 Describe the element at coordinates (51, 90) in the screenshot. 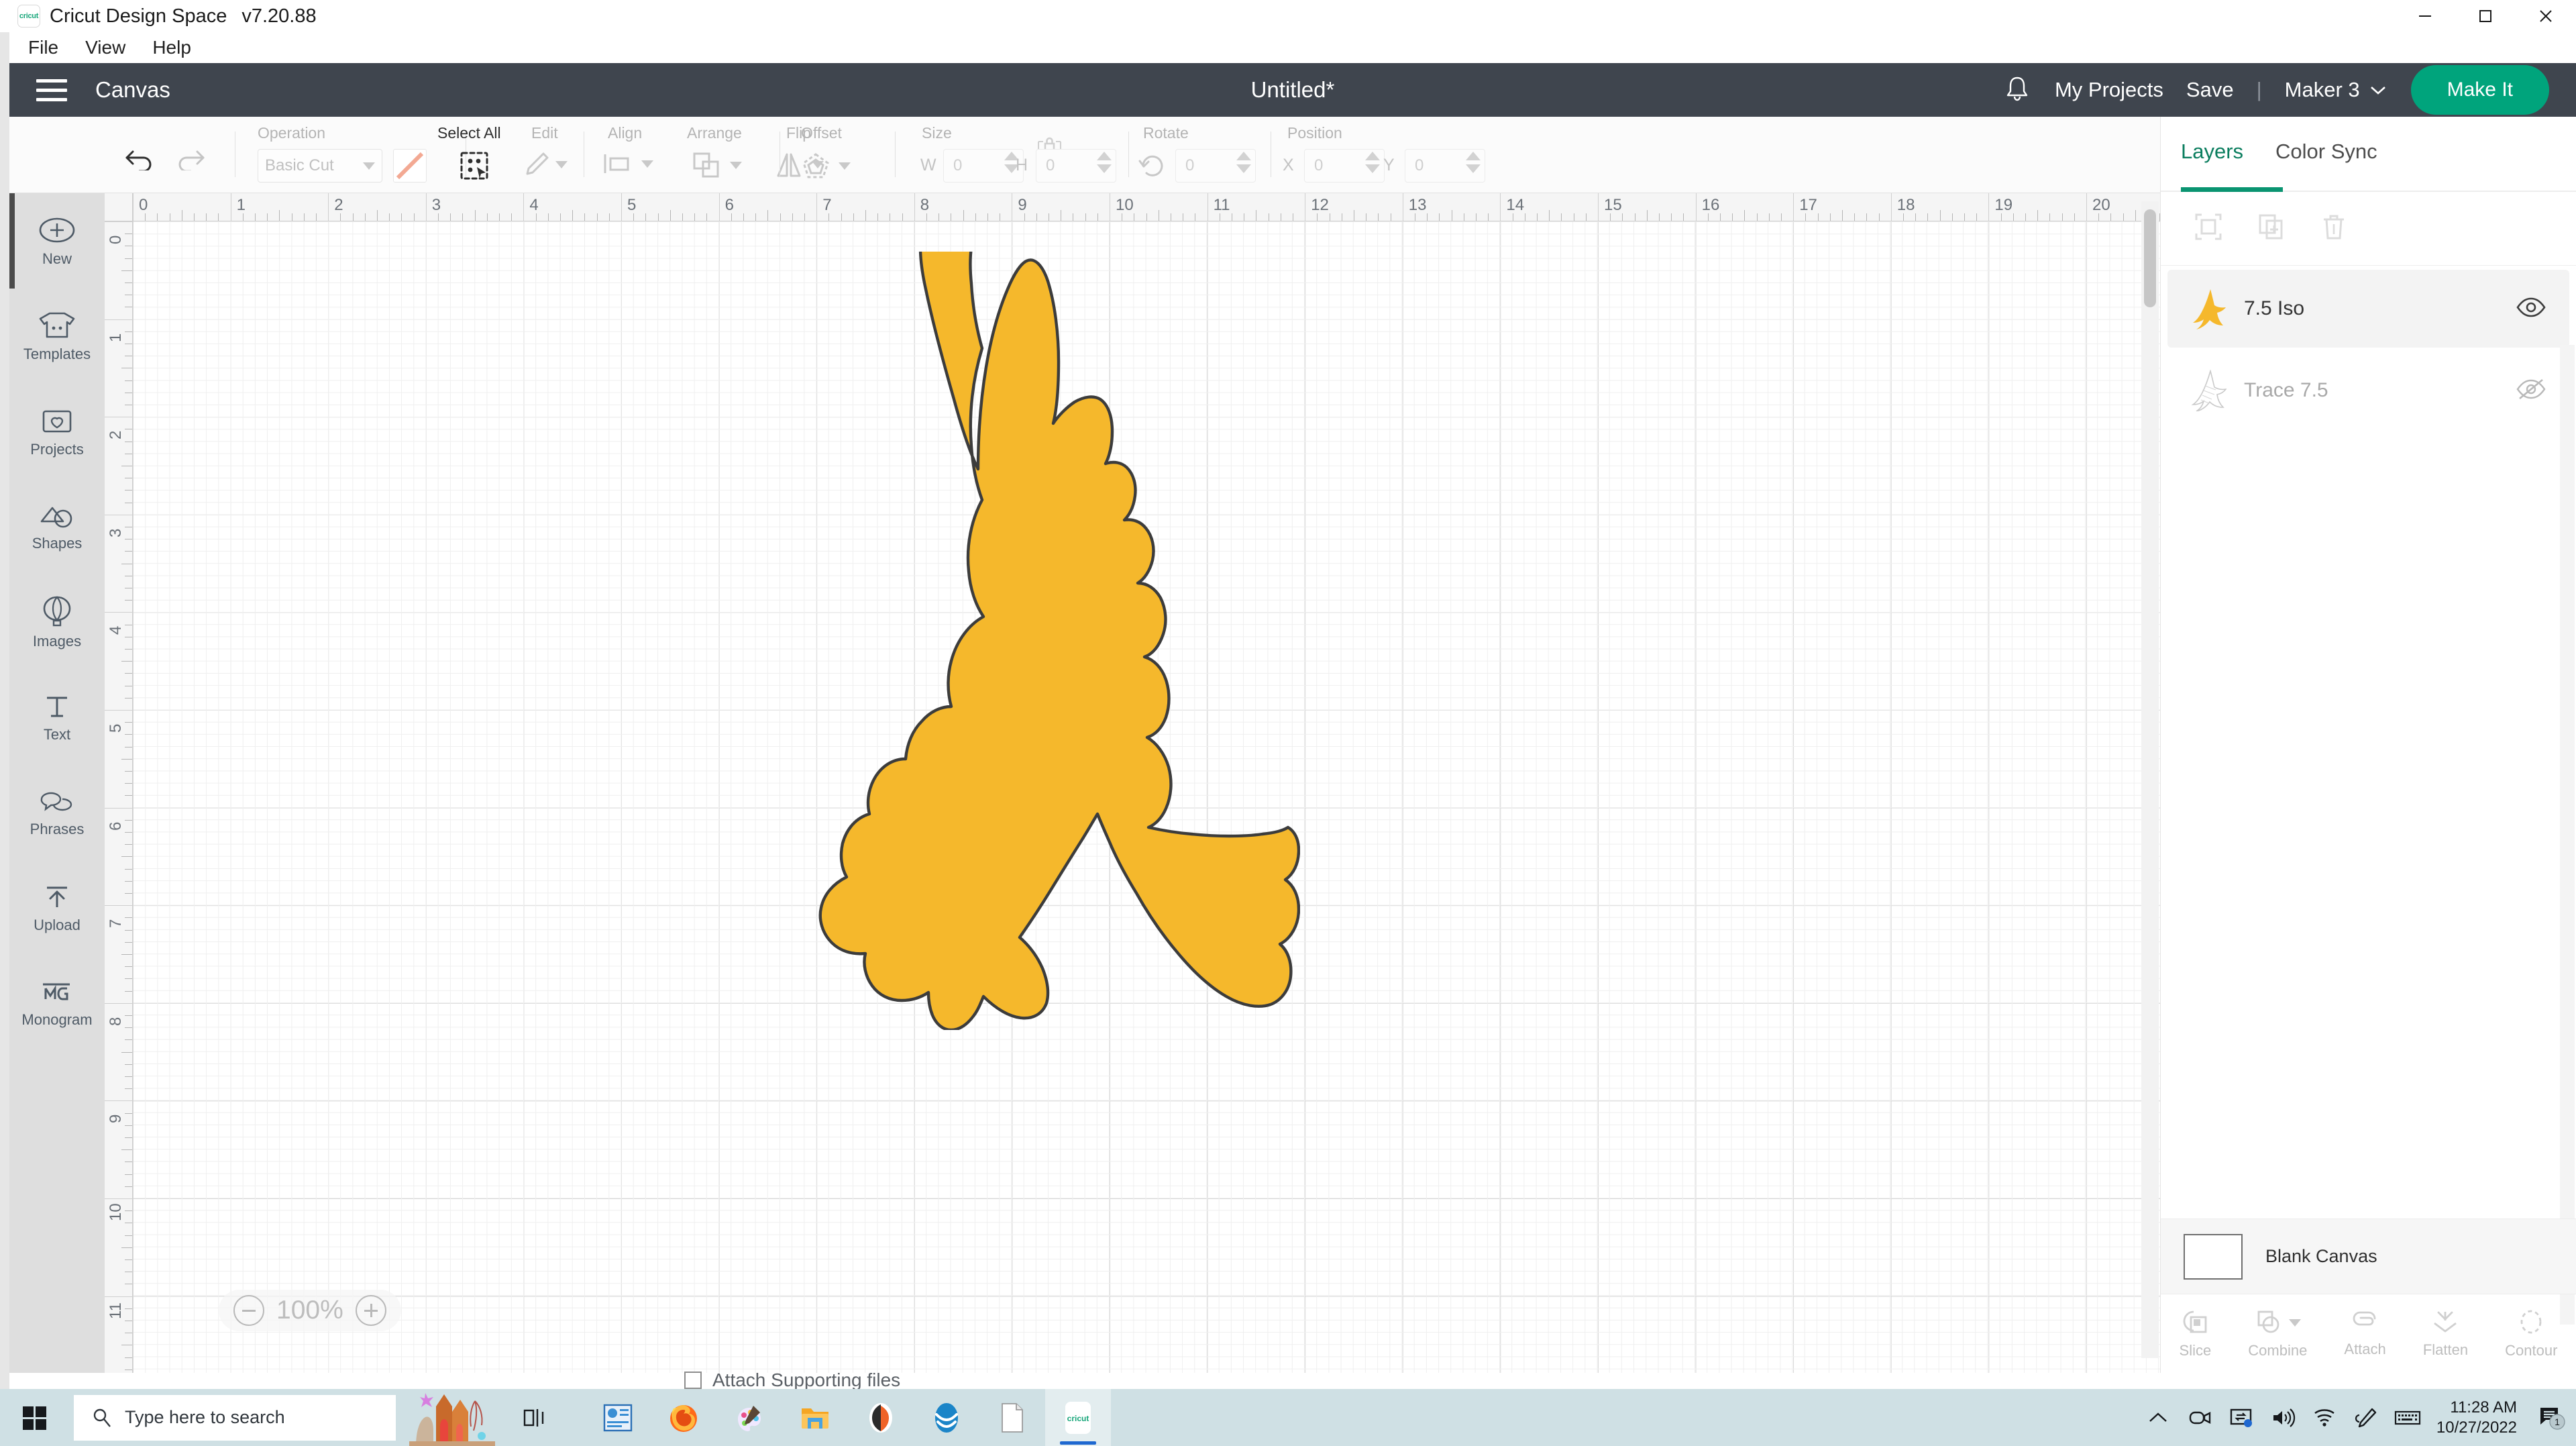

I see `hamburger-icon` at that location.